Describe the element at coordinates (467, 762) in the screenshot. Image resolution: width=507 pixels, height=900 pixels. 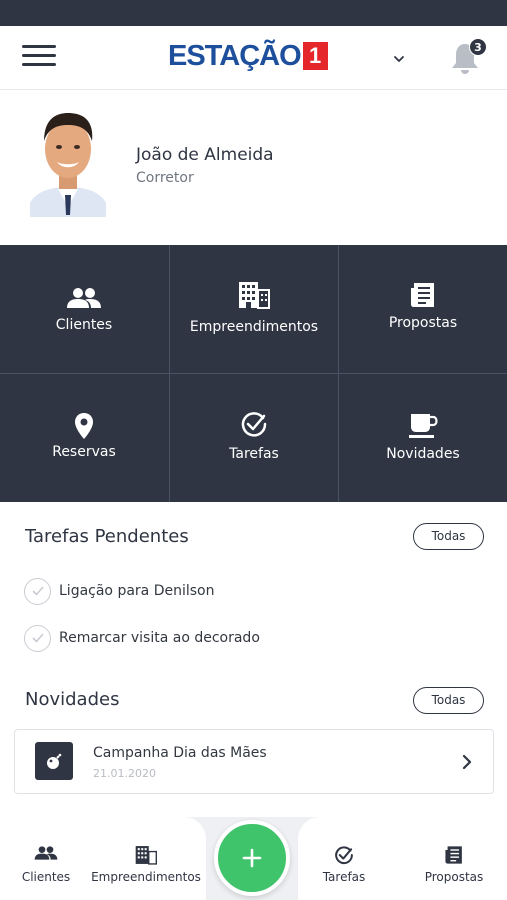
I see `chevron-right-icon` at that location.